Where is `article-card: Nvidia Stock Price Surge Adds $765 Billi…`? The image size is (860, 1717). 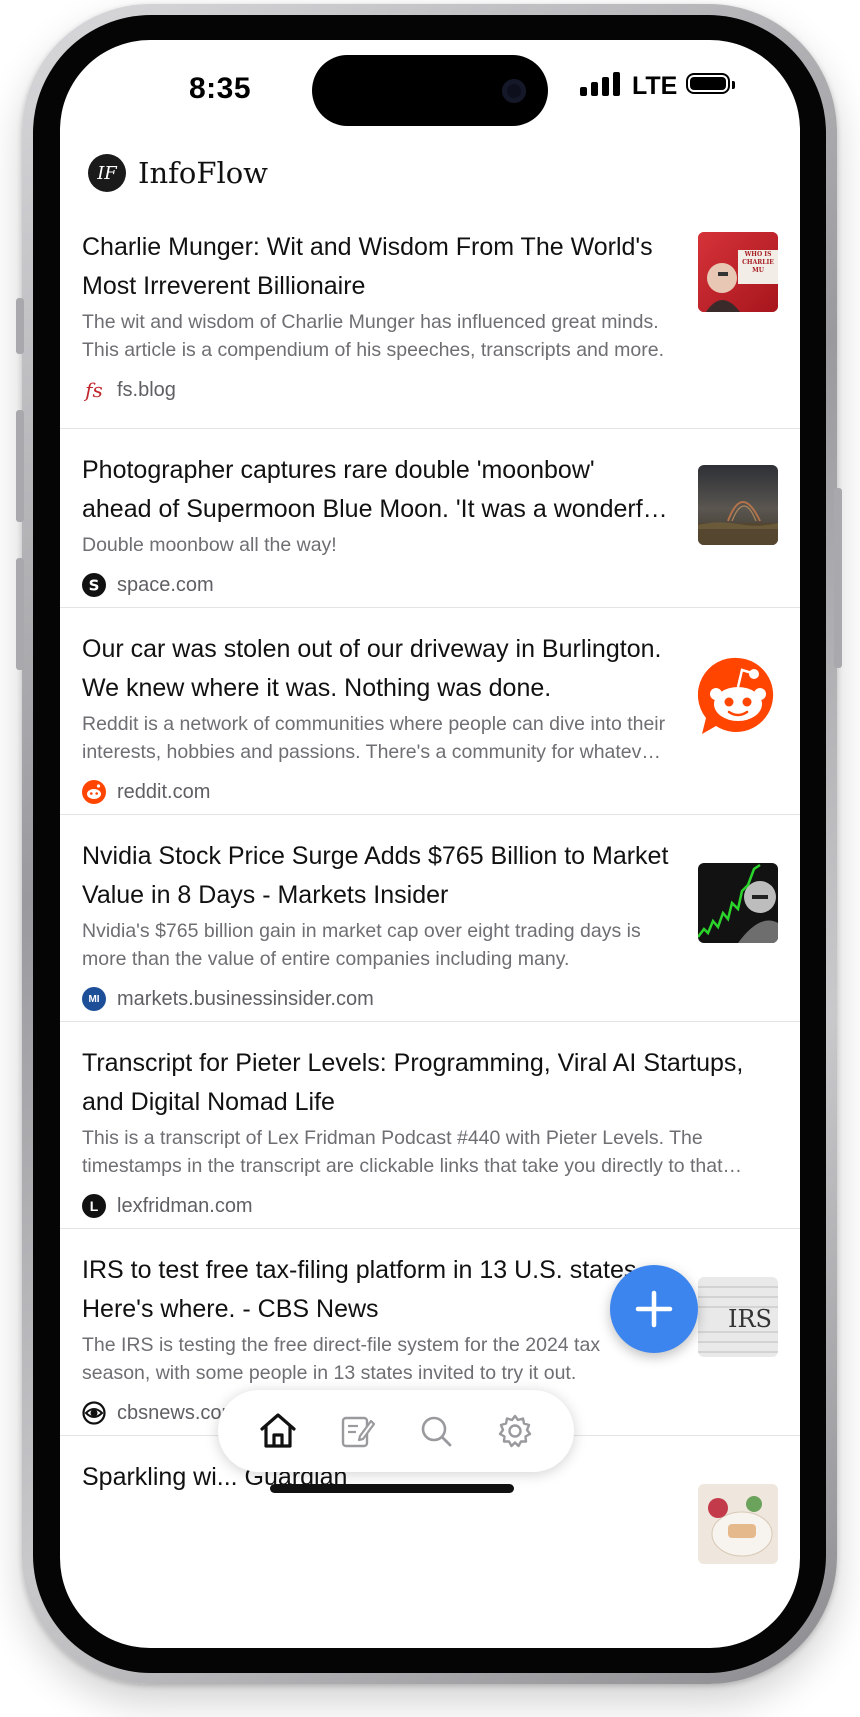 article-card: Nvidia Stock Price Surge Adds $765 Billi… is located at coordinates (430, 918).